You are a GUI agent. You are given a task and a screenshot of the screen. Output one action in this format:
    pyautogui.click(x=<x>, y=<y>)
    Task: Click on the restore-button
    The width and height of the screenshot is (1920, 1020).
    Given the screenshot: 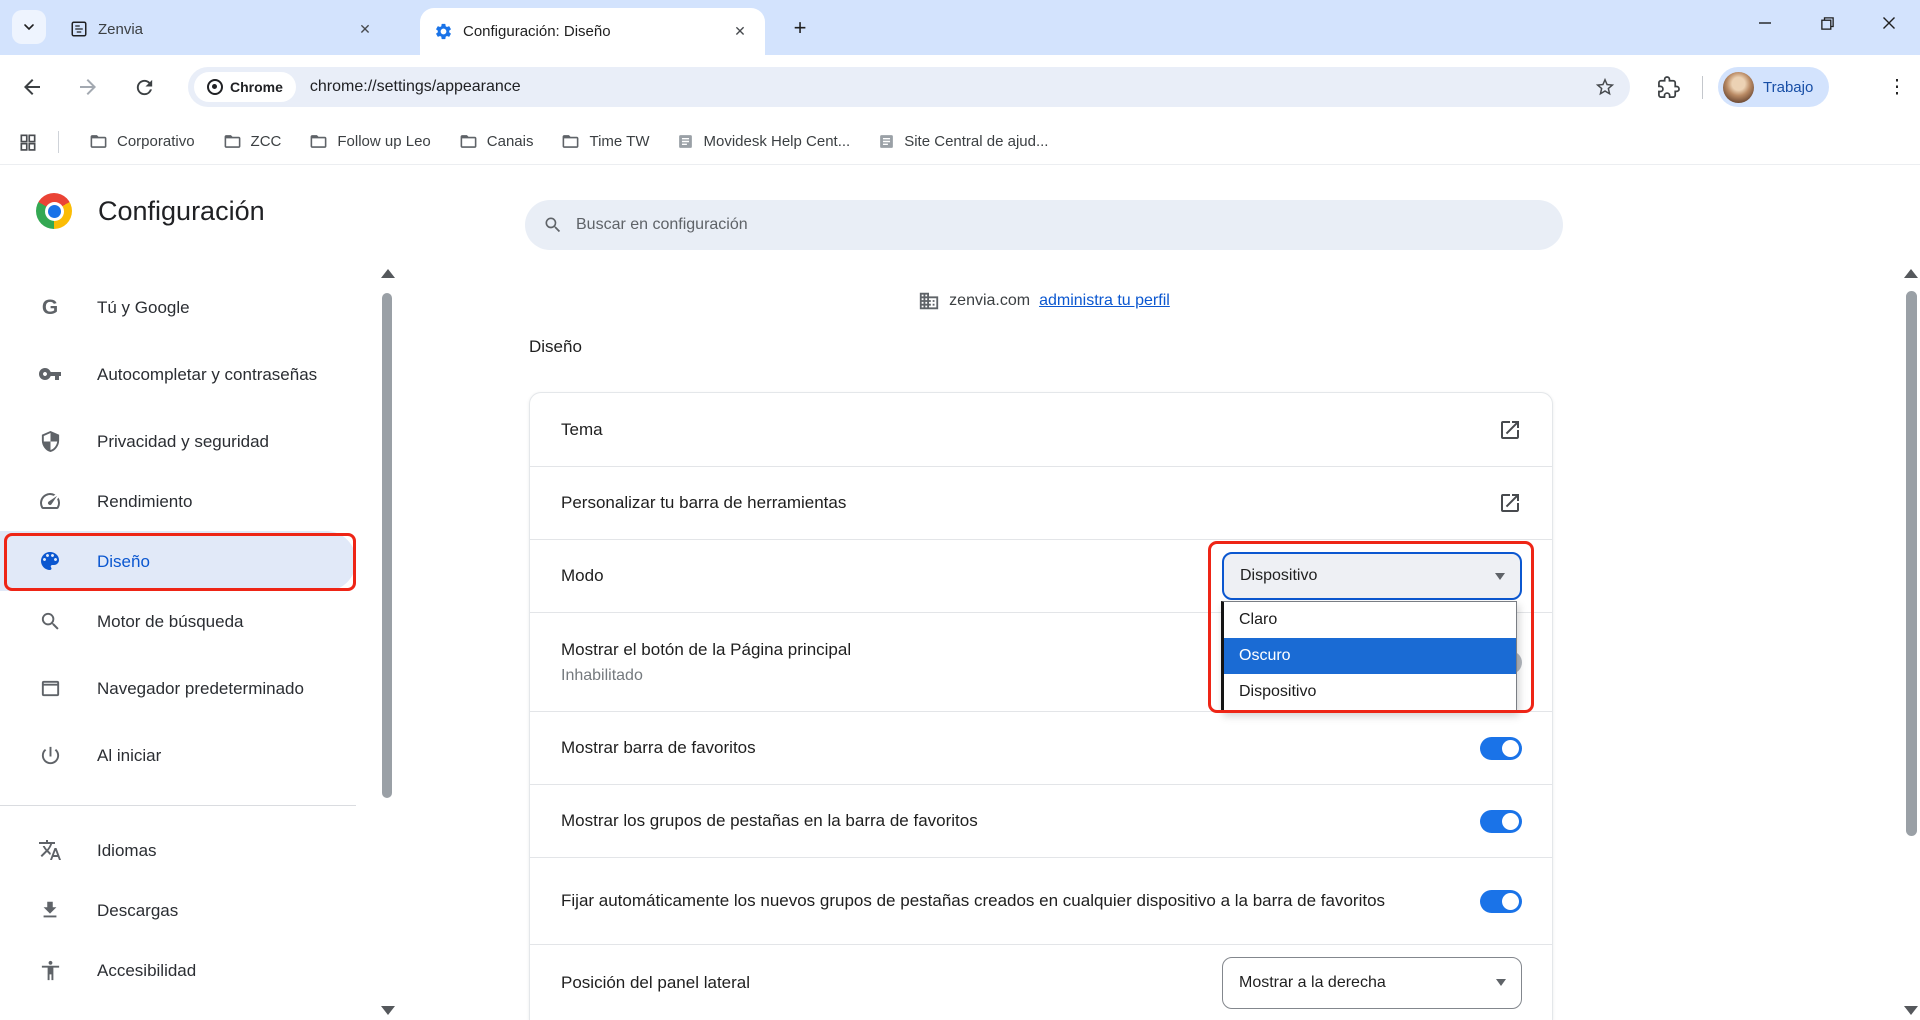 What is the action you would take?
    pyautogui.click(x=1827, y=23)
    